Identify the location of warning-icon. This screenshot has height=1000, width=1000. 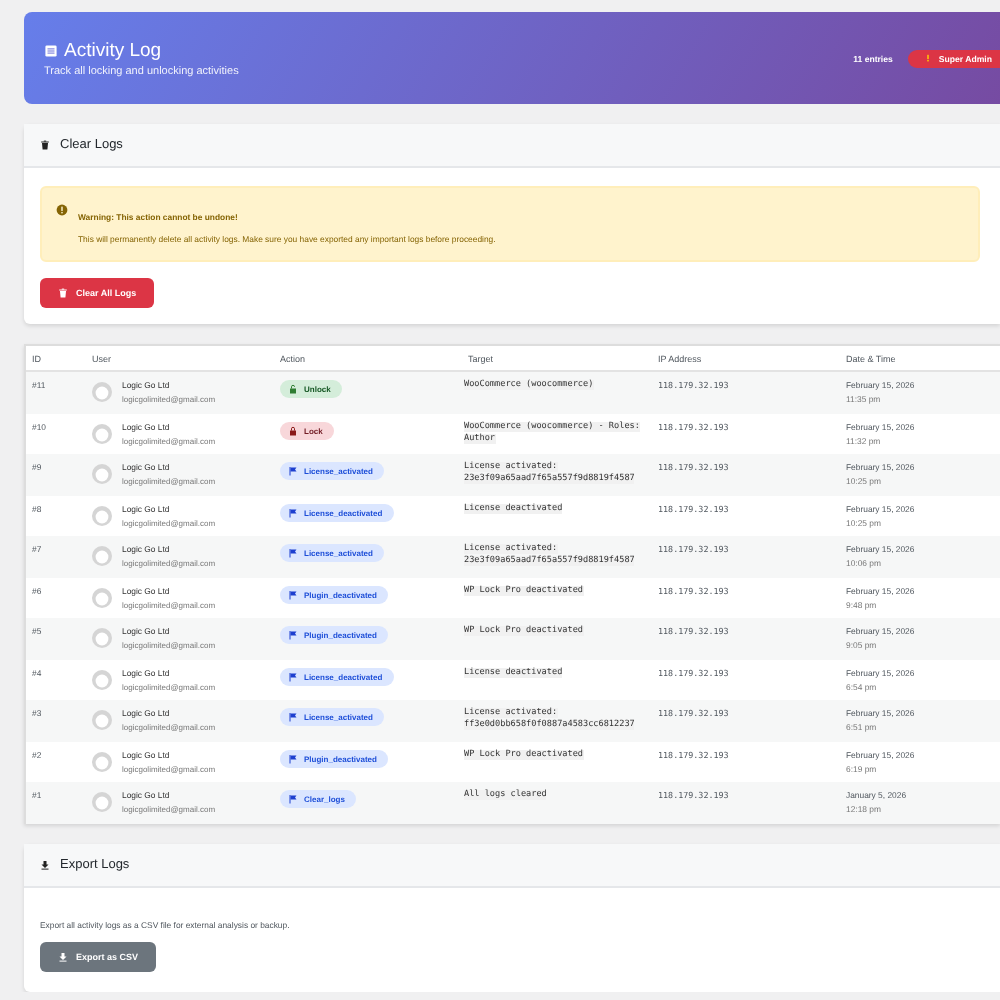
(62, 210).